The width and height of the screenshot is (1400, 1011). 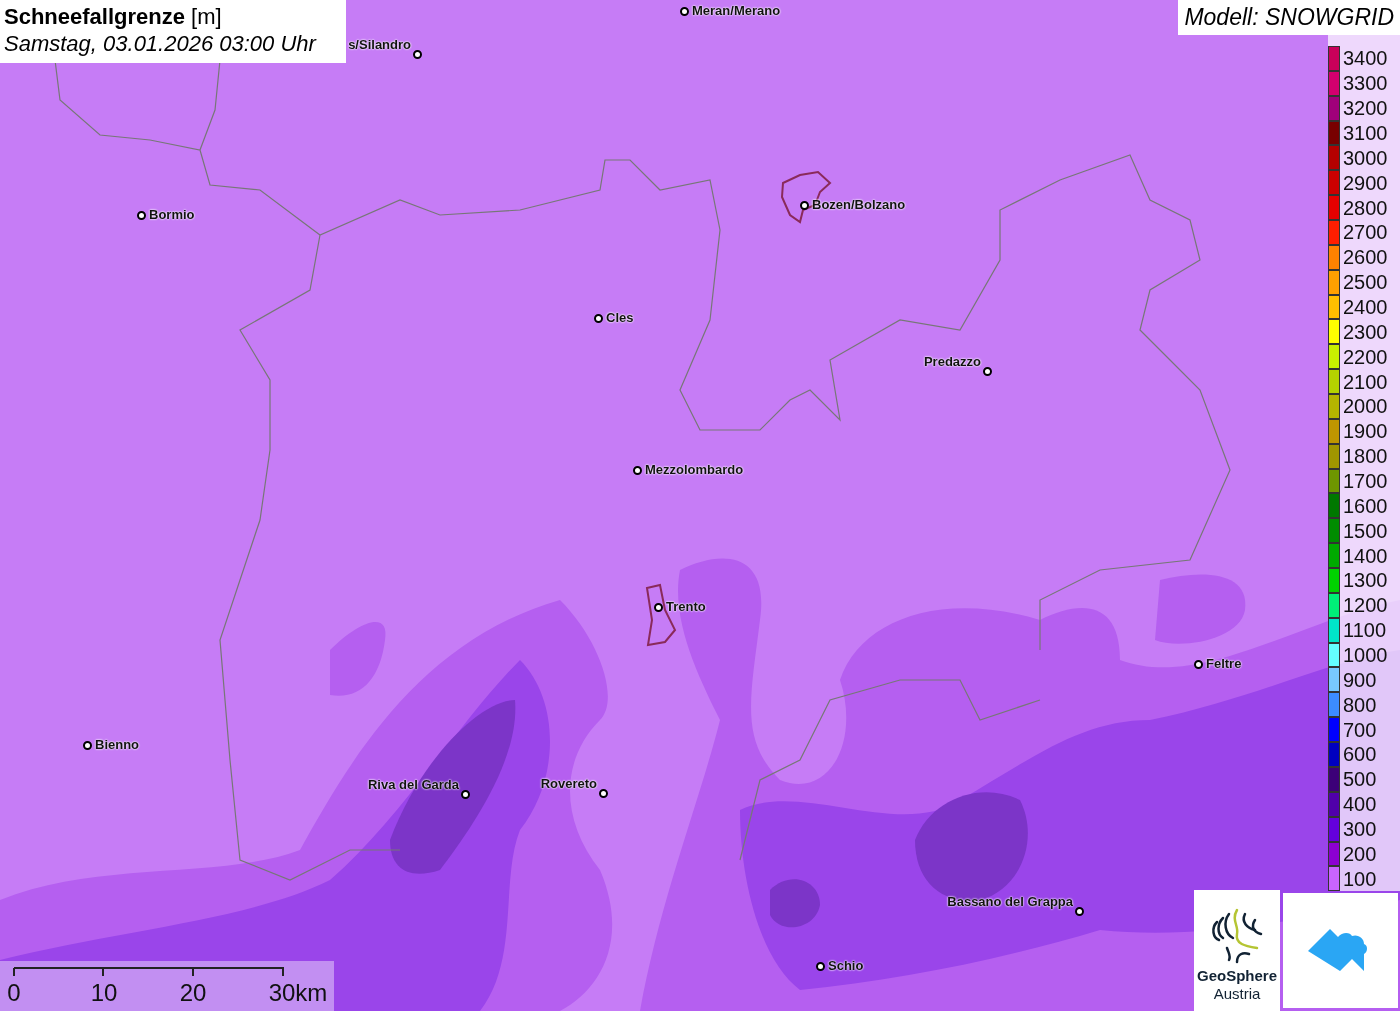 What do you see at coordinates (1237, 976) in the screenshot?
I see `logo-name: GeoSphere` at bounding box center [1237, 976].